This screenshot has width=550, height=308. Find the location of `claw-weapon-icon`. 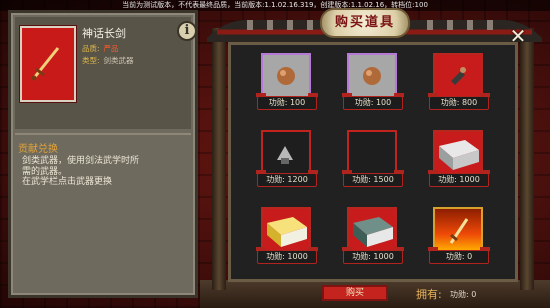

claw-weapon-icon is located at coordinates (285, 155).